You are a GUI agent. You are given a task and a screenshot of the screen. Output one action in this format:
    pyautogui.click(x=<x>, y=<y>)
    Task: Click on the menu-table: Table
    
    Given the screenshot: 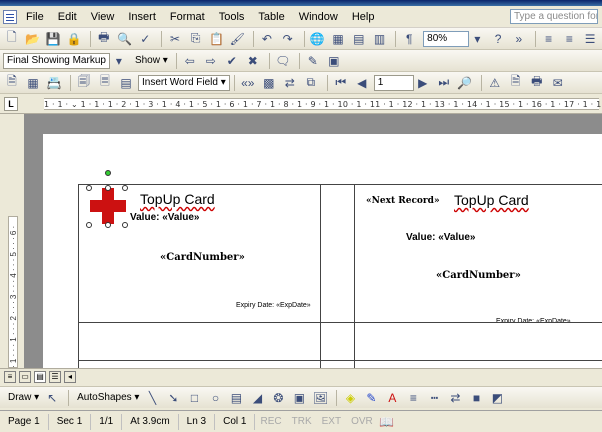 What is the action you would take?
    pyautogui.click(x=271, y=17)
    